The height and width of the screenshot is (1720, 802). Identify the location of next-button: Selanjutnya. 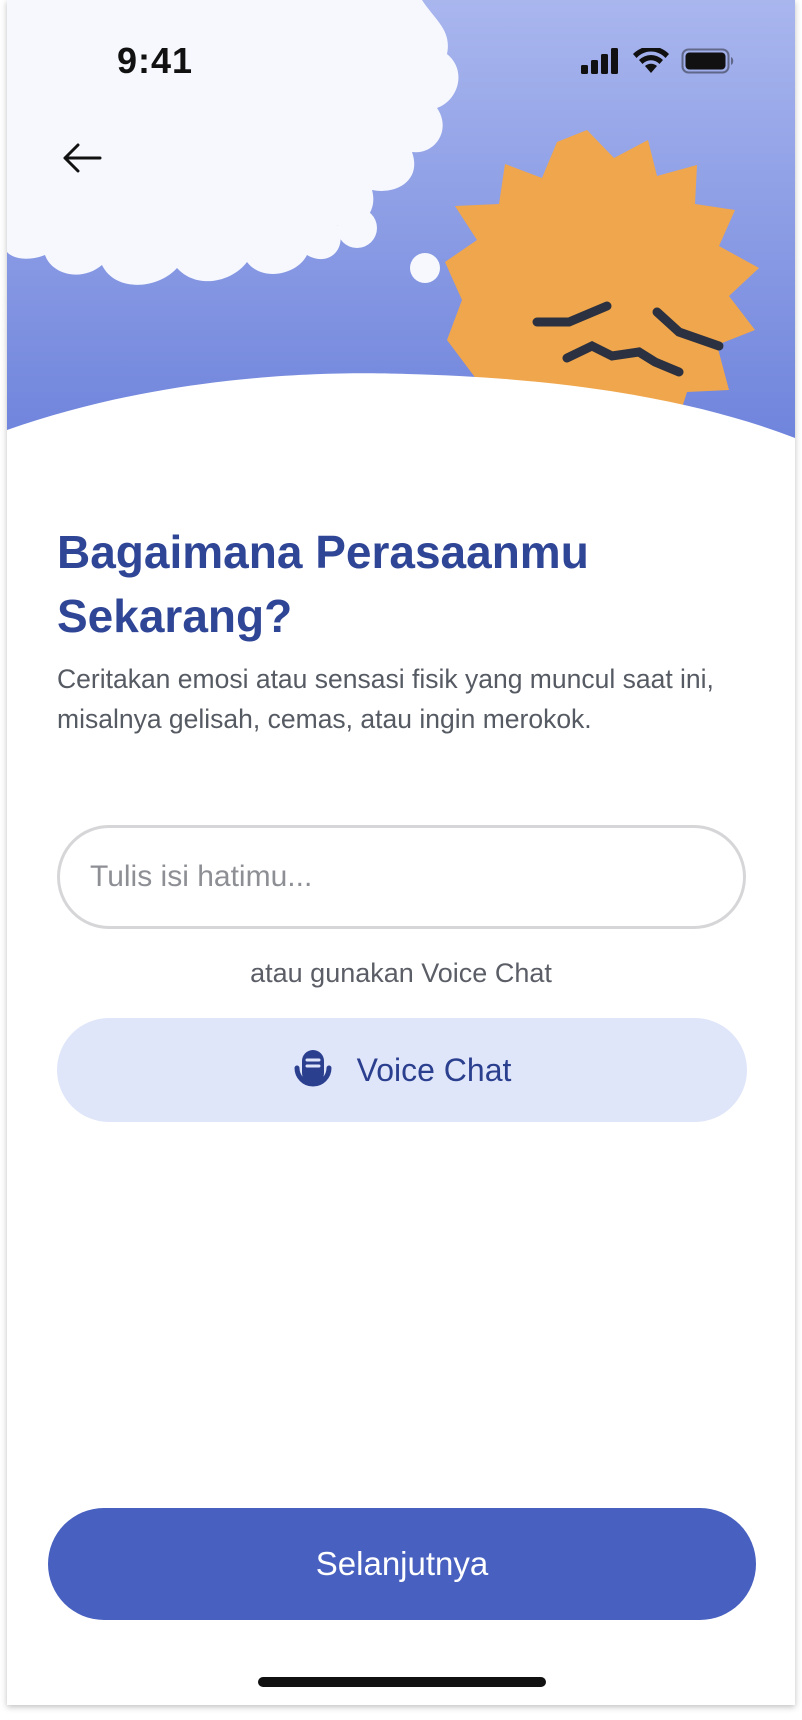
(402, 1564).